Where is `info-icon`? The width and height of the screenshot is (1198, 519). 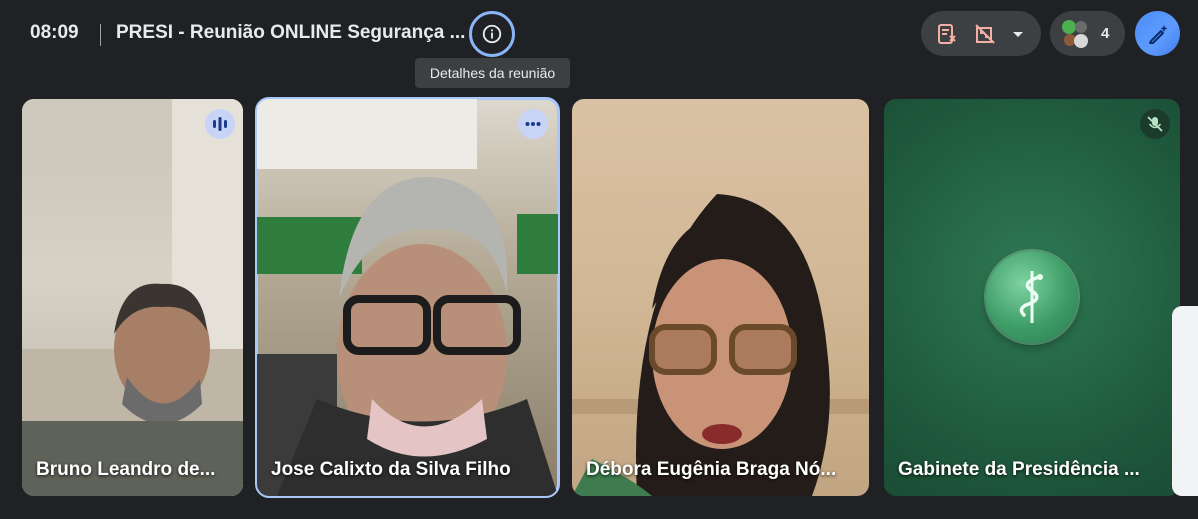
info-icon is located at coordinates (492, 34).